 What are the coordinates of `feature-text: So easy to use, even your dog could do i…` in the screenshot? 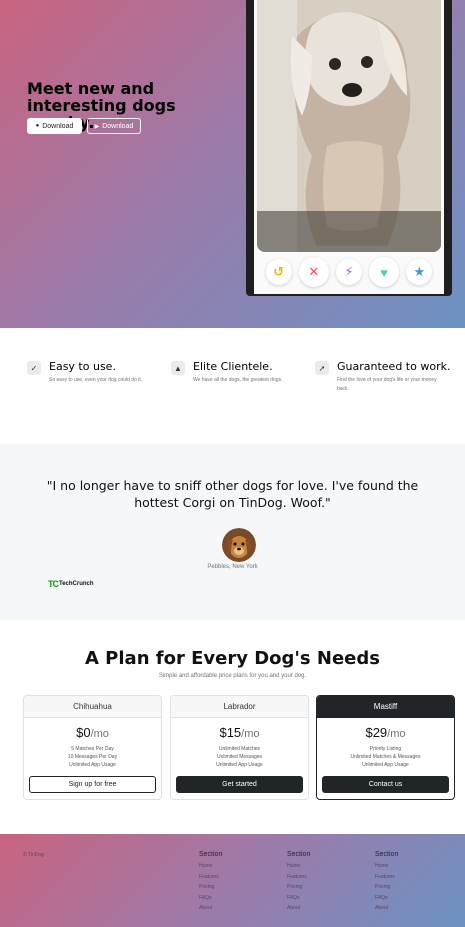 It's located at (96, 380).